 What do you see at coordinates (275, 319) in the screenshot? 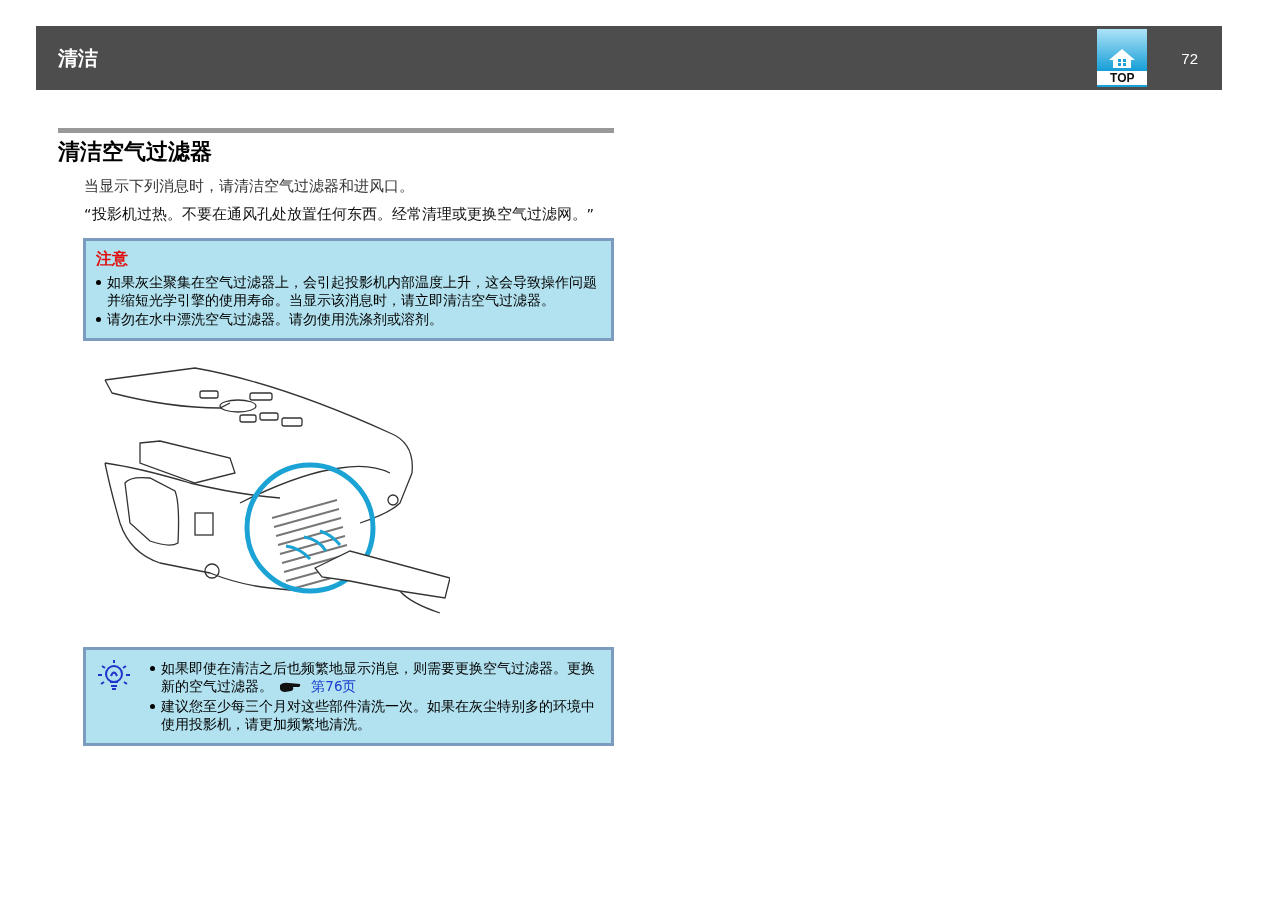
I see `caution-item: 请勿在水中漂洗空气过滤器。请勿使用洗涤剂或溶剂。` at bounding box center [275, 319].